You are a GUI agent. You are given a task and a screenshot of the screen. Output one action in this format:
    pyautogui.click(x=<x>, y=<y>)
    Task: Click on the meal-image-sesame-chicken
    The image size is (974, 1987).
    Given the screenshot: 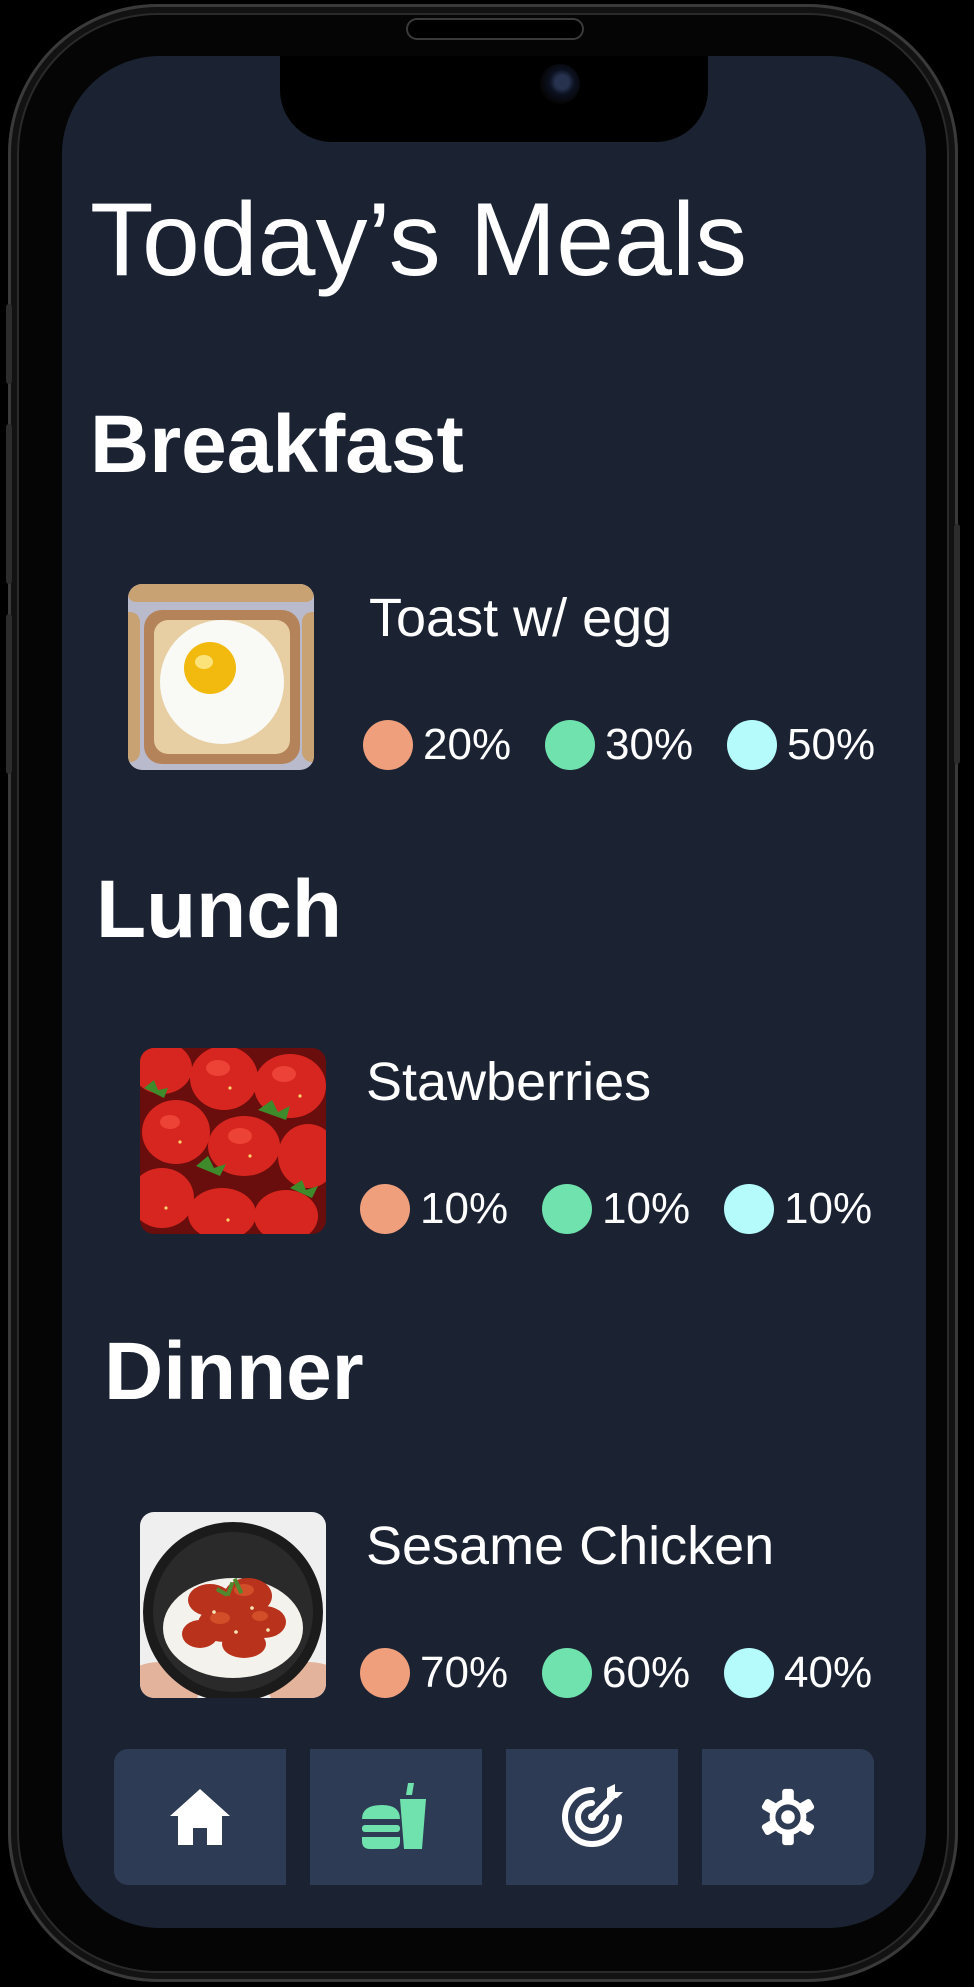 What is the action you would take?
    pyautogui.click(x=233, y=1605)
    